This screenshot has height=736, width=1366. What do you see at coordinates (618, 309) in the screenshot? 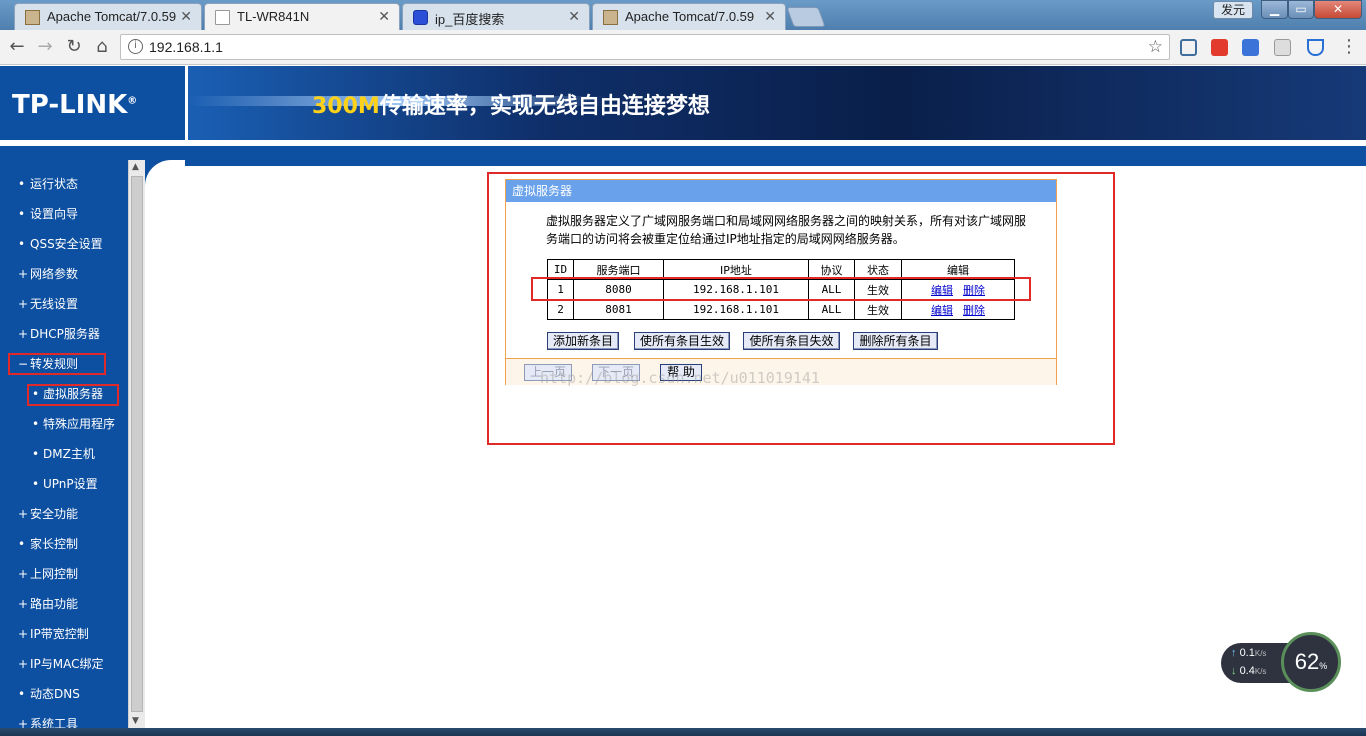
I see `cell-port: 8081` at bounding box center [618, 309].